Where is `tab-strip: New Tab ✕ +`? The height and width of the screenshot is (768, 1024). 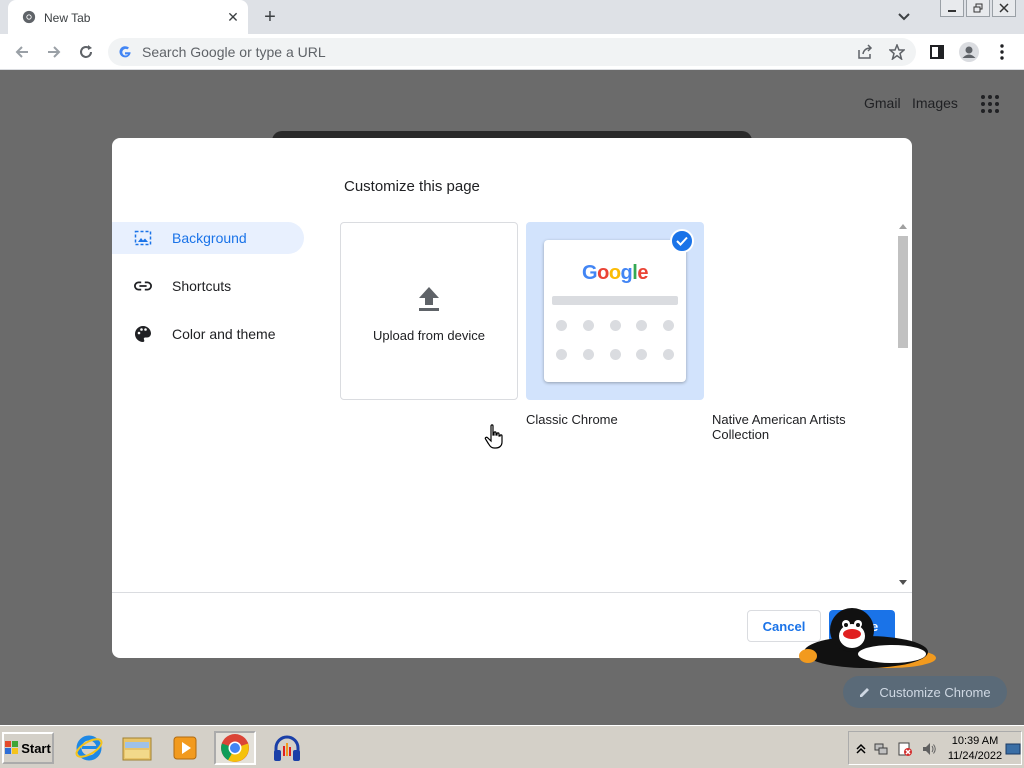
tab-strip: New Tab ✕ + is located at coordinates (512, 17).